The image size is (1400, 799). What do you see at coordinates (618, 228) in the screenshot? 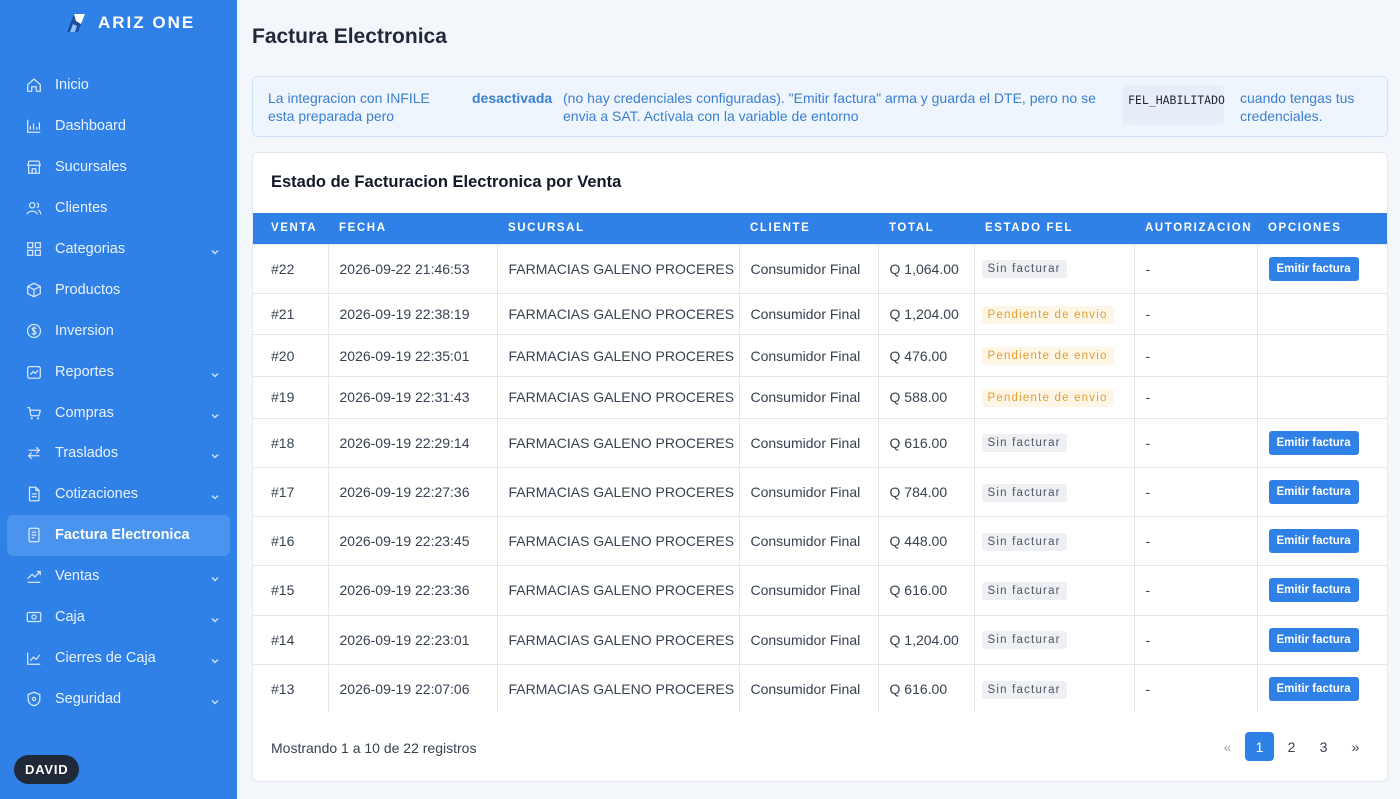
I see `column-header-sucursal: SUCURSAL` at bounding box center [618, 228].